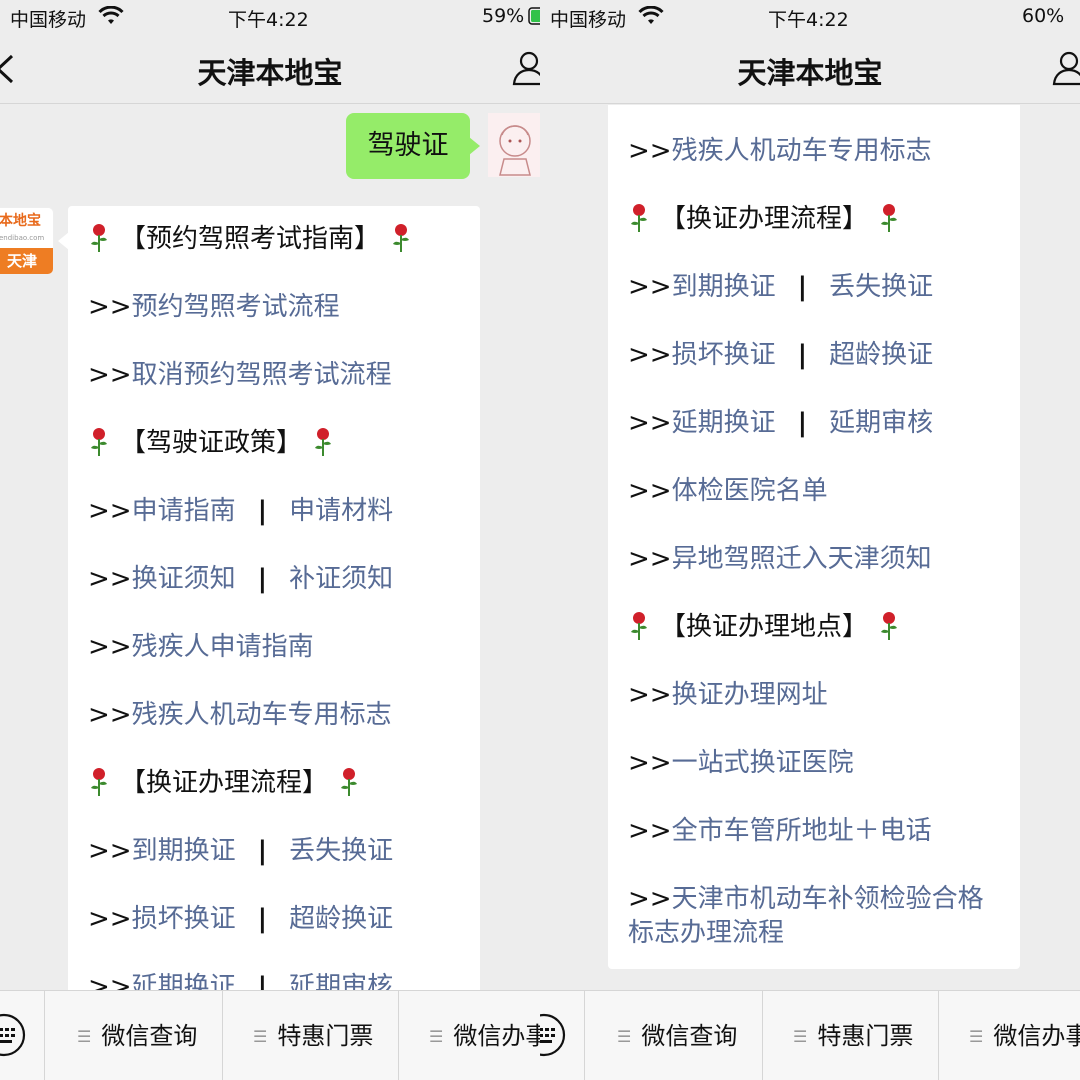 This screenshot has width=1080, height=1080. I want to click on link-disabled-guide: 残疾人申请指南, so click(223, 647).